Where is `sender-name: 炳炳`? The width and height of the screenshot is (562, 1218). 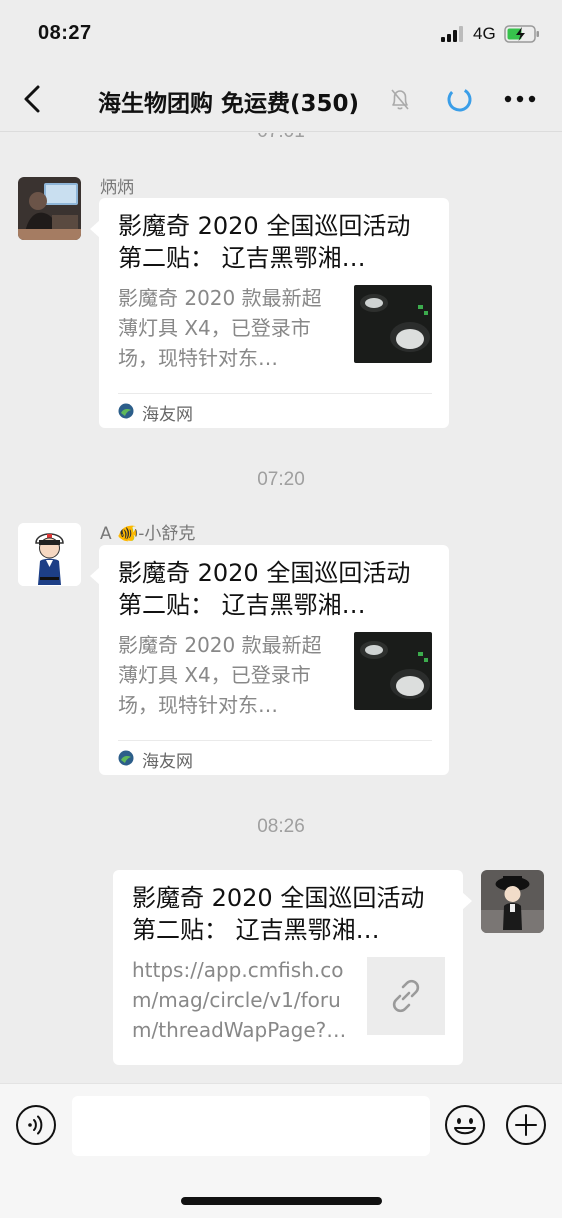
sender-name: 炳炳 is located at coordinates (117, 188).